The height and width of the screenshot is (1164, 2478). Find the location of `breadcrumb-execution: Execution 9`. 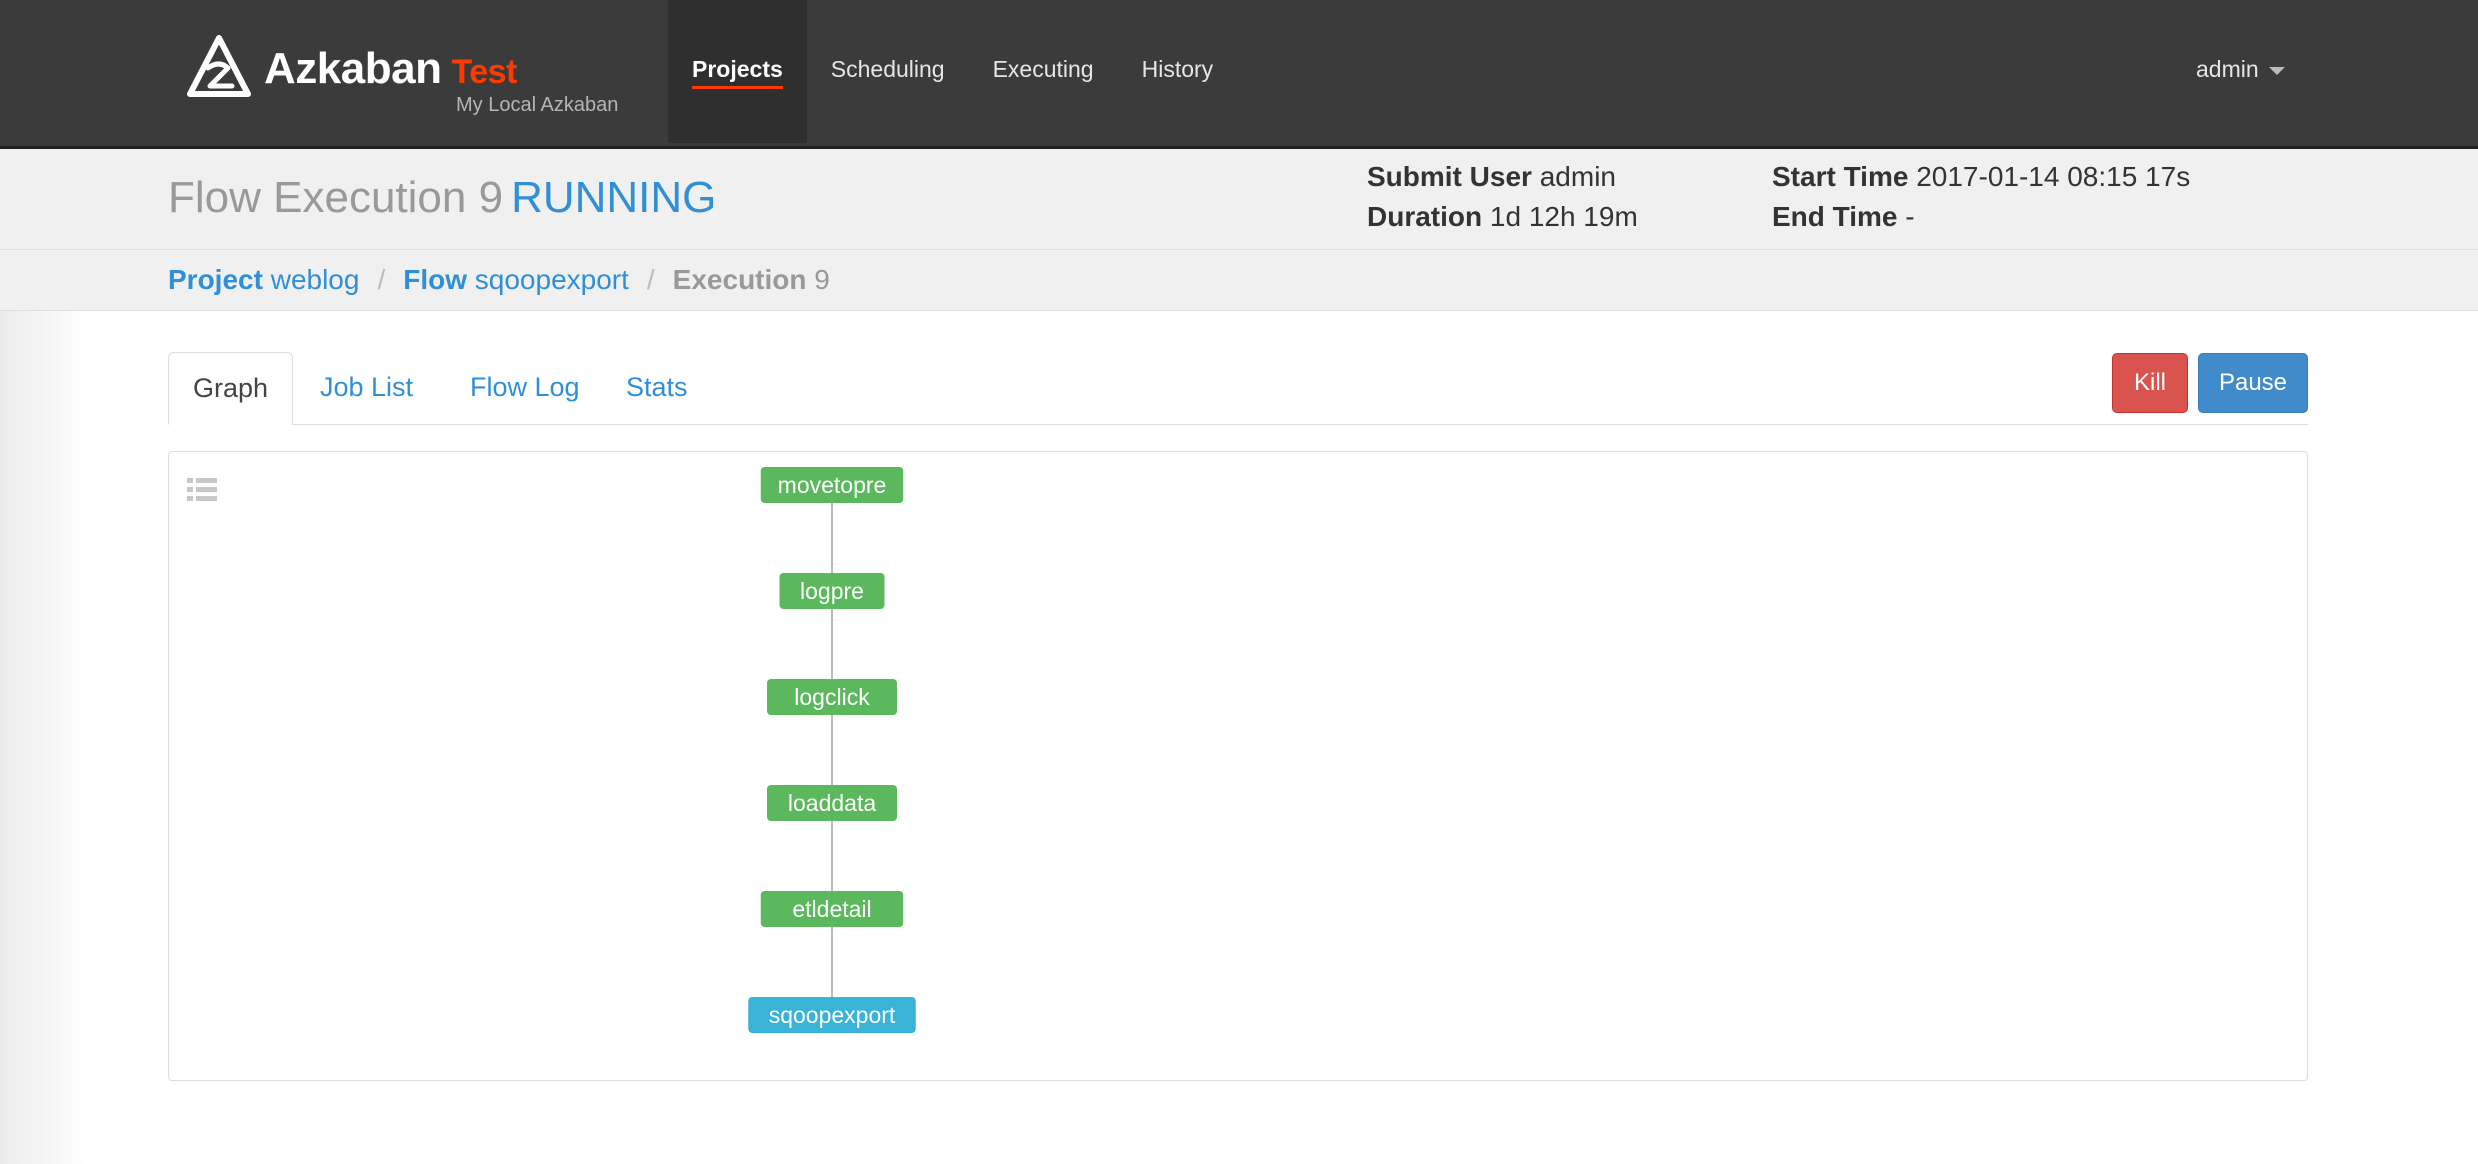

breadcrumb-execution: Execution 9 is located at coordinates (751, 279).